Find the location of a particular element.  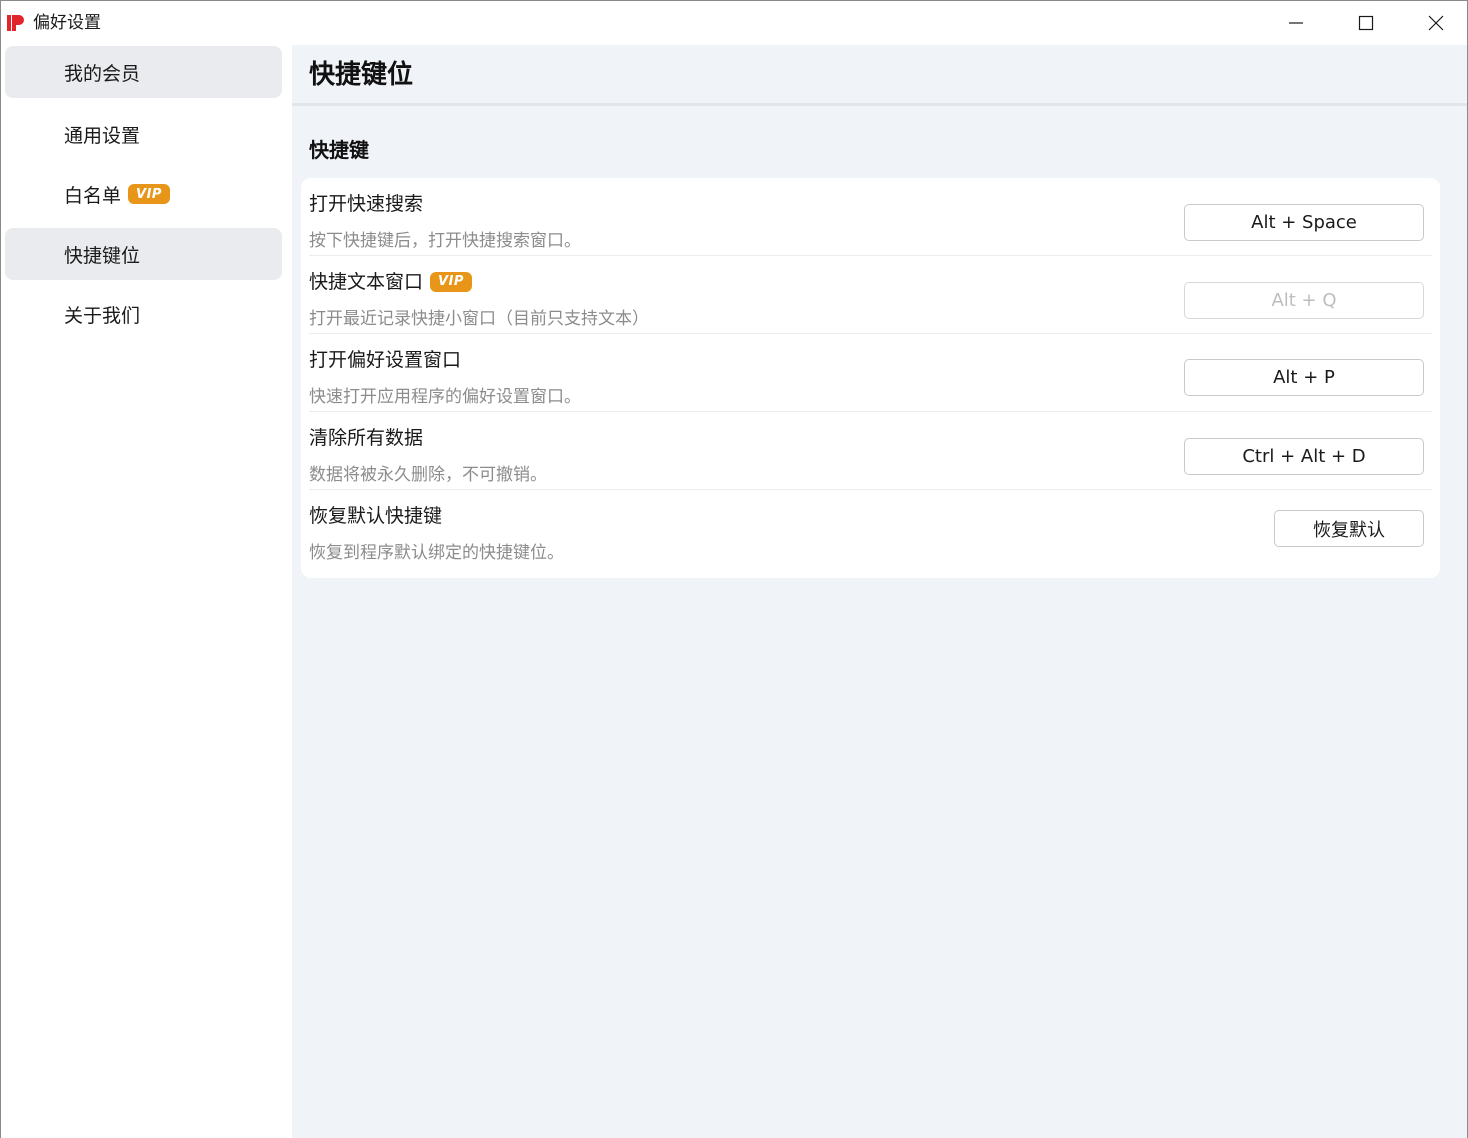

shortcut-key-button: Alt + Q is located at coordinates (1304, 300).